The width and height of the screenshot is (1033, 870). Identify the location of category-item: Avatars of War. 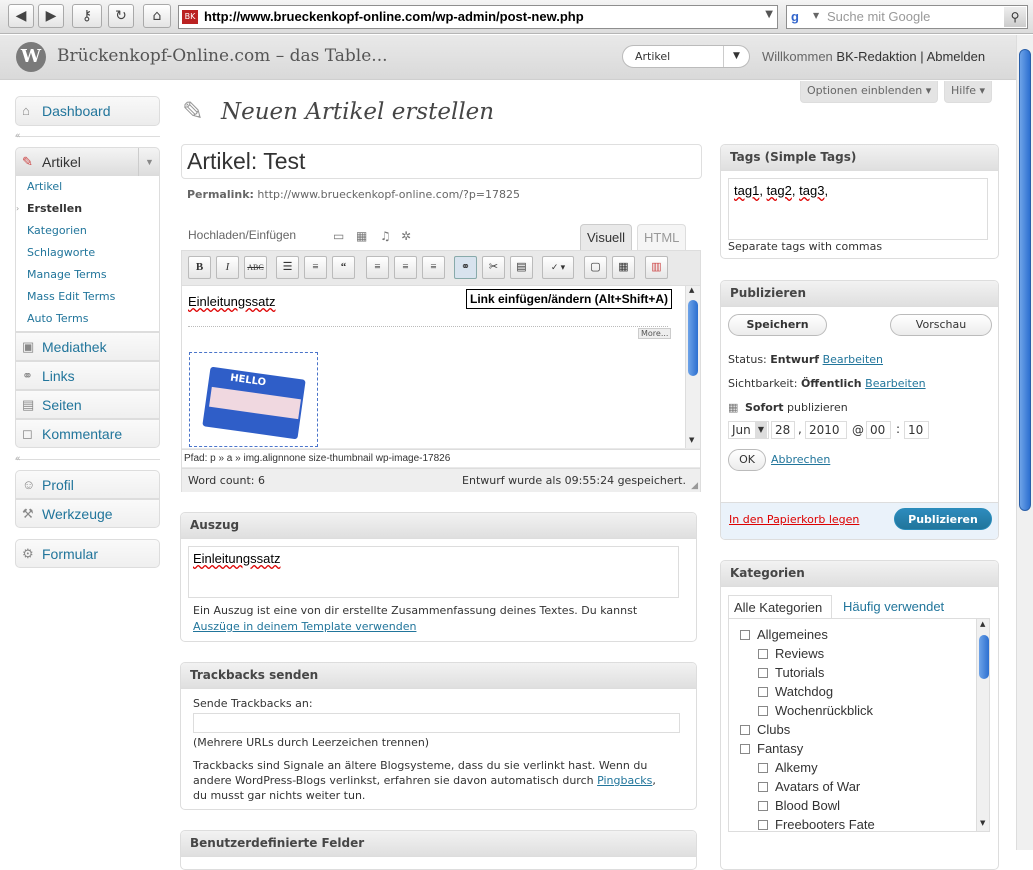
(809, 786).